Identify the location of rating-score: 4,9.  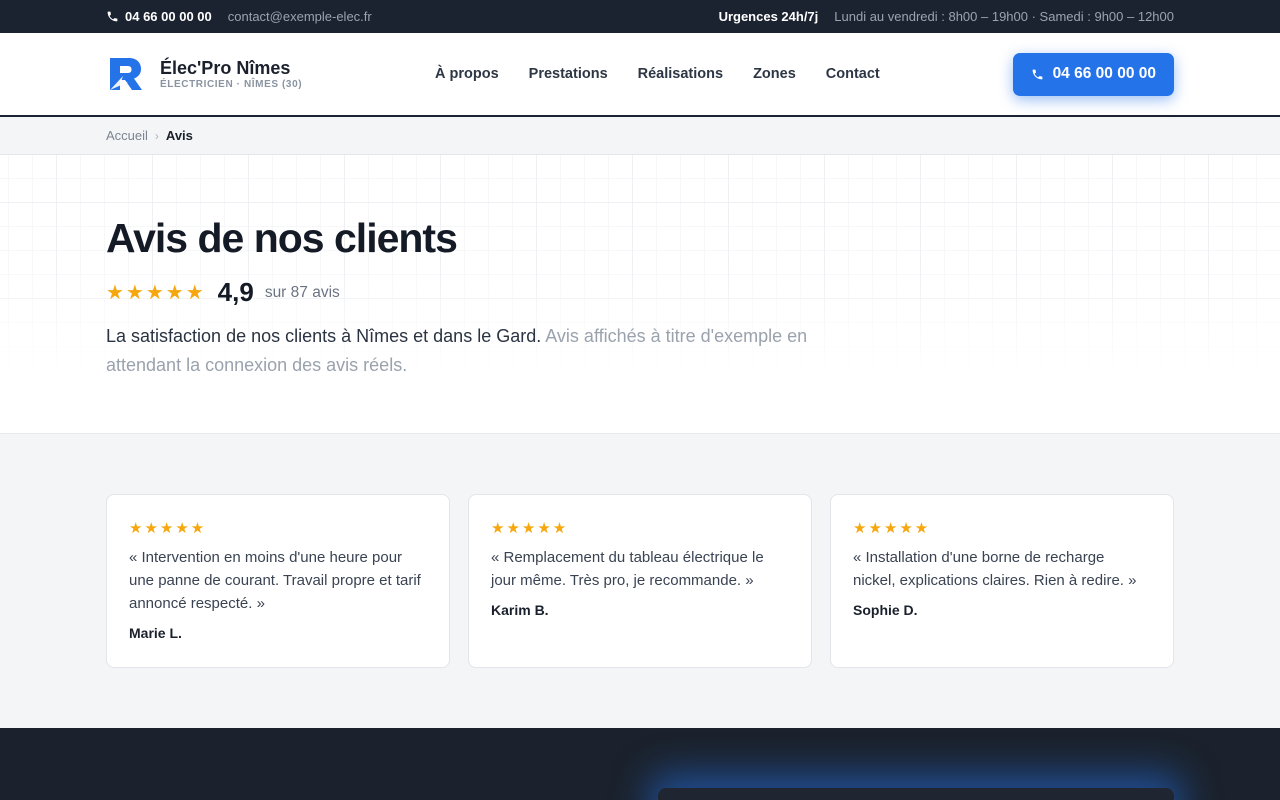
(235, 292).